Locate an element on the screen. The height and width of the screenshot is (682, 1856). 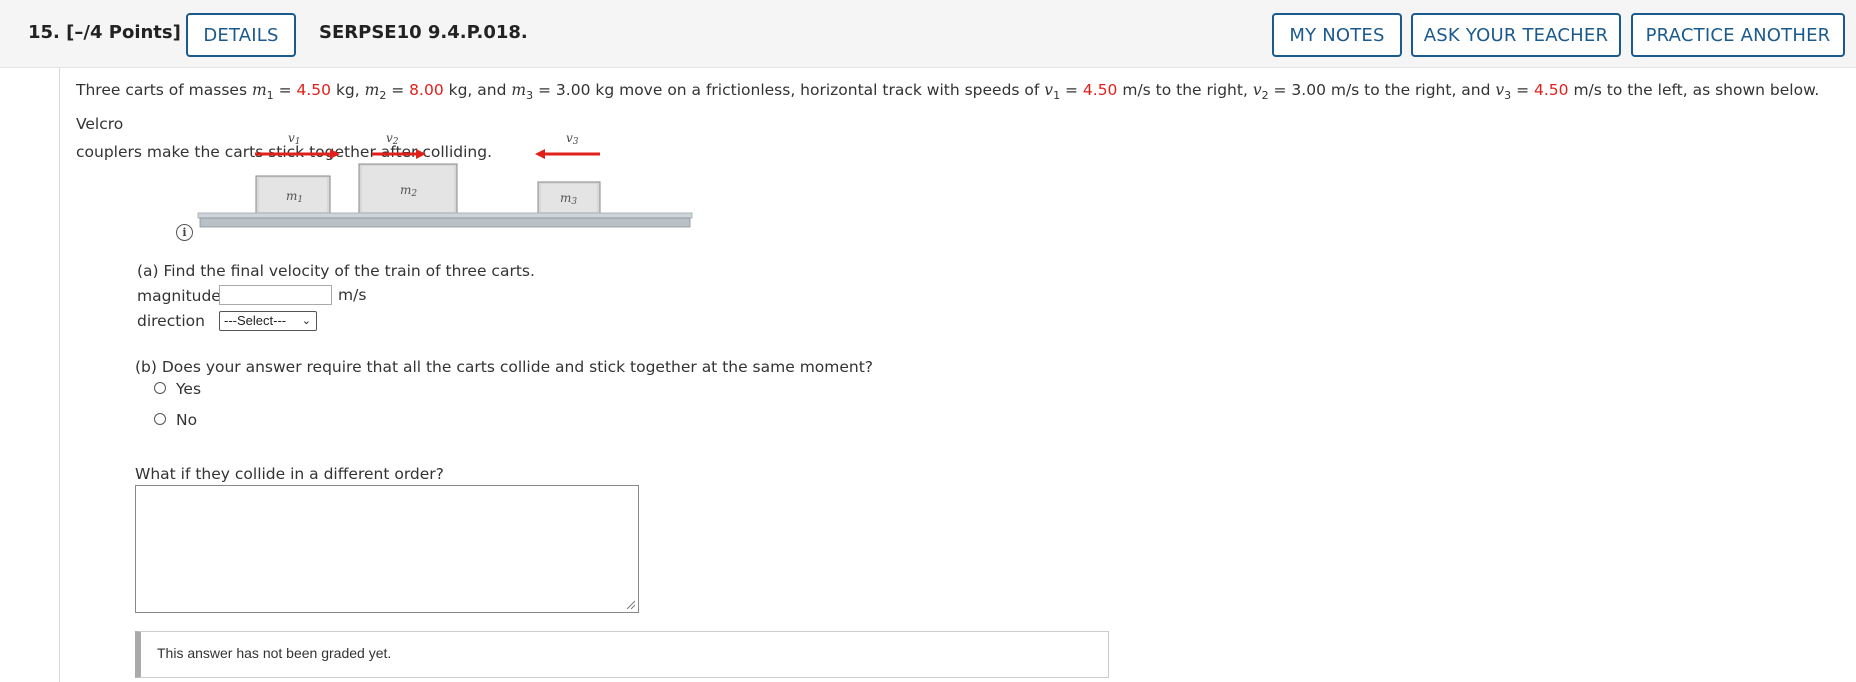
my-notes-button: MY NOTES is located at coordinates (1337, 35).